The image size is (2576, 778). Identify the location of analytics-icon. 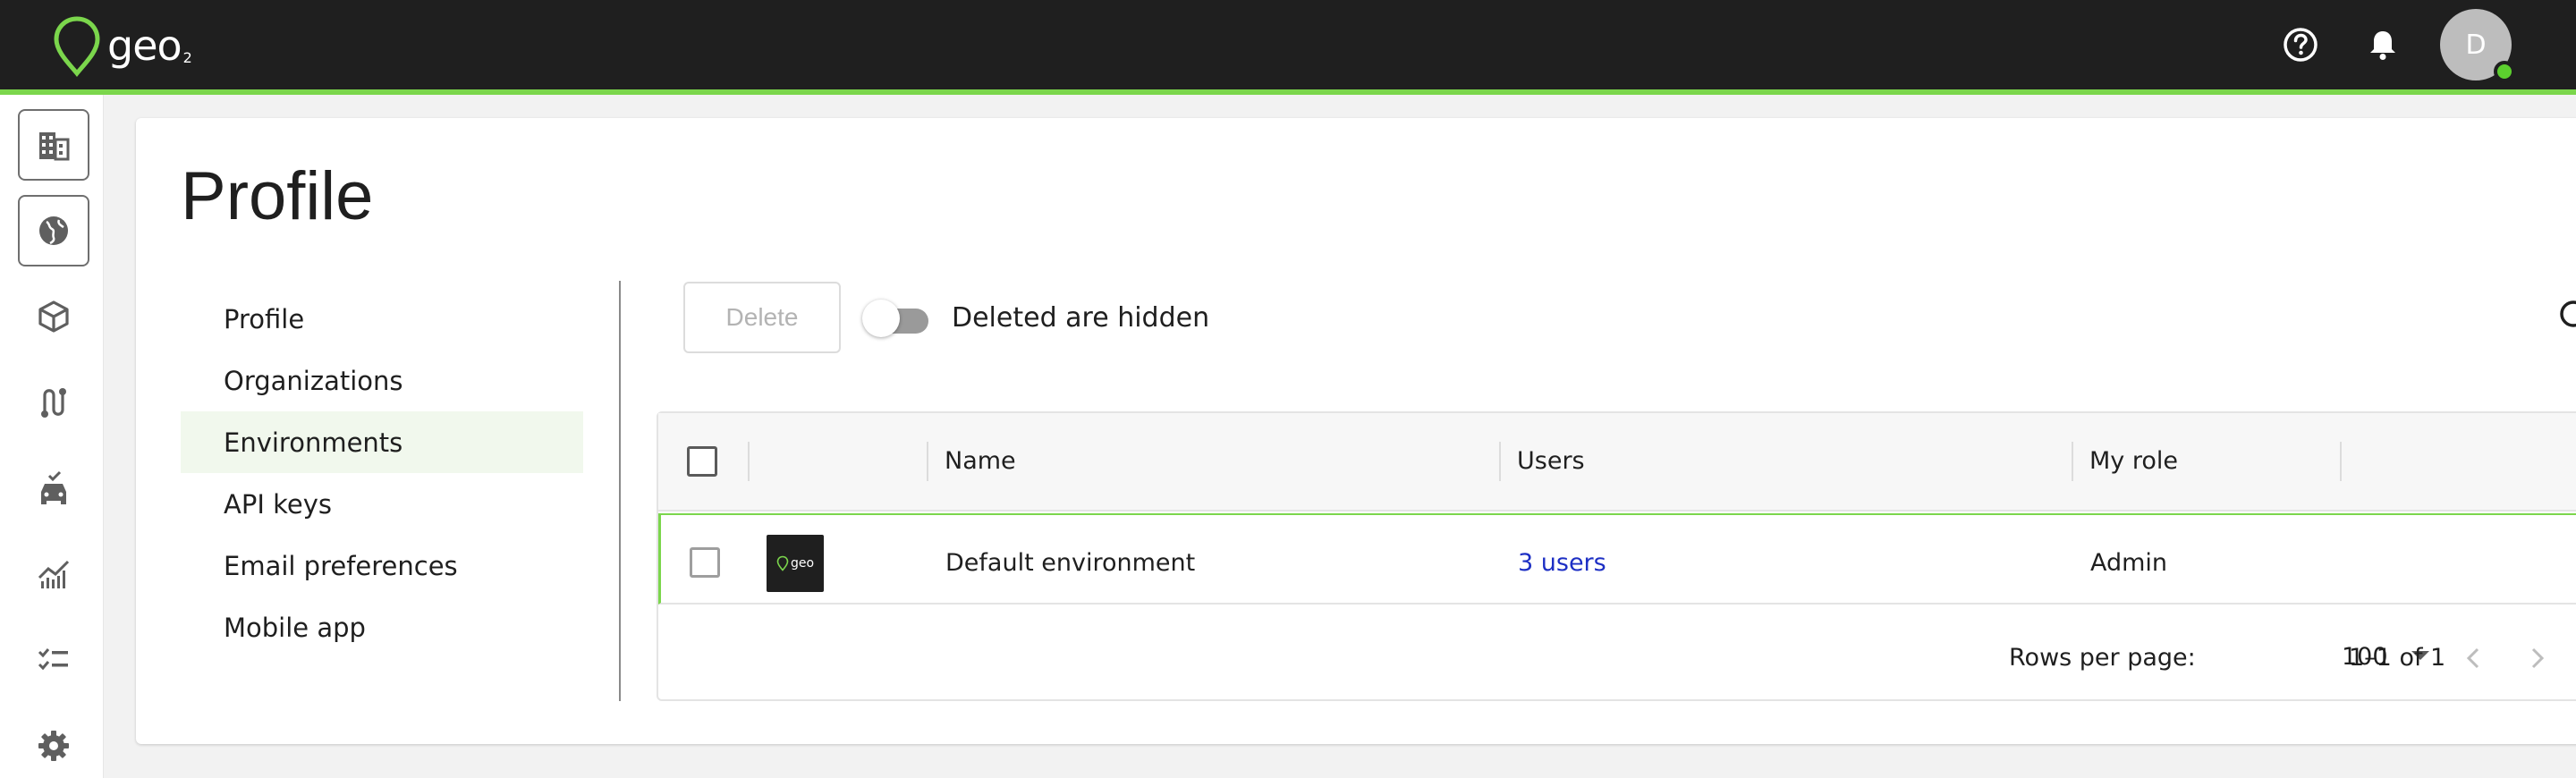
(54, 574).